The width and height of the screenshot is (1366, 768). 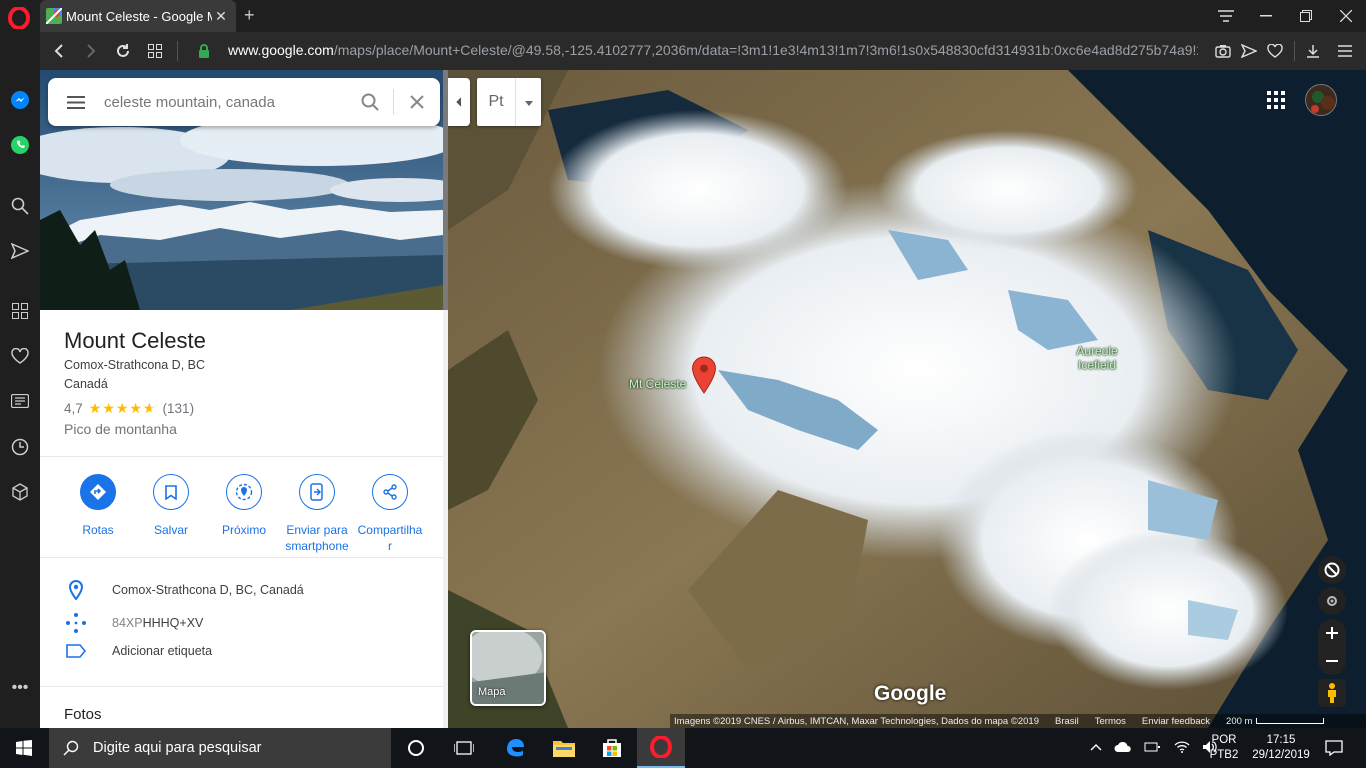 What do you see at coordinates (1346, 16) in the screenshot?
I see `close-window-icon` at bounding box center [1346, 16].